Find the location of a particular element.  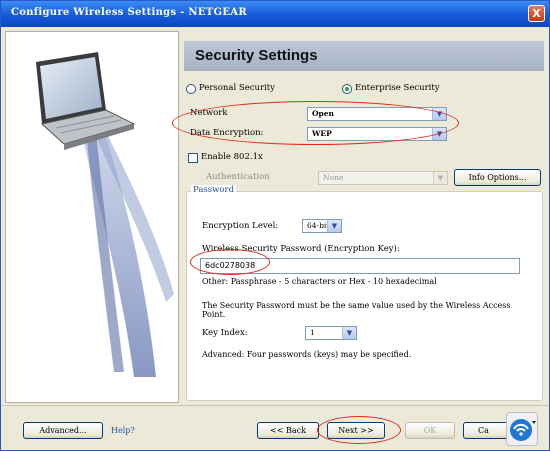

encryption-level-value: 64-bit is located at coordinates (318, 225).